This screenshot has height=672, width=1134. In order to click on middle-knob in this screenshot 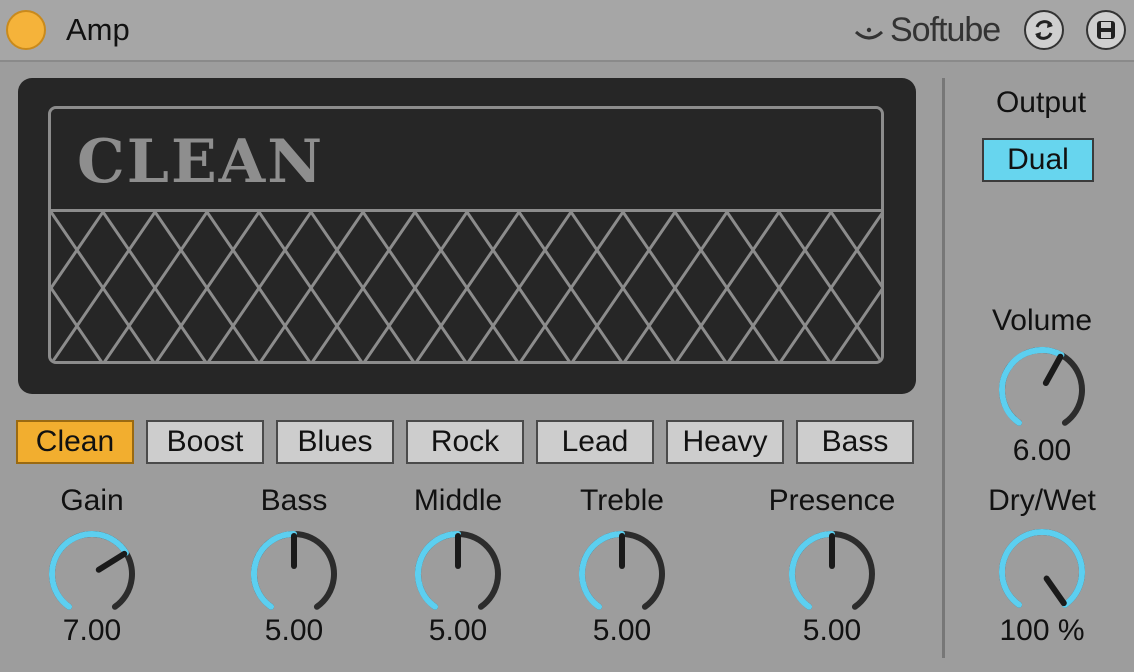, I will do `click(458, 574)`.